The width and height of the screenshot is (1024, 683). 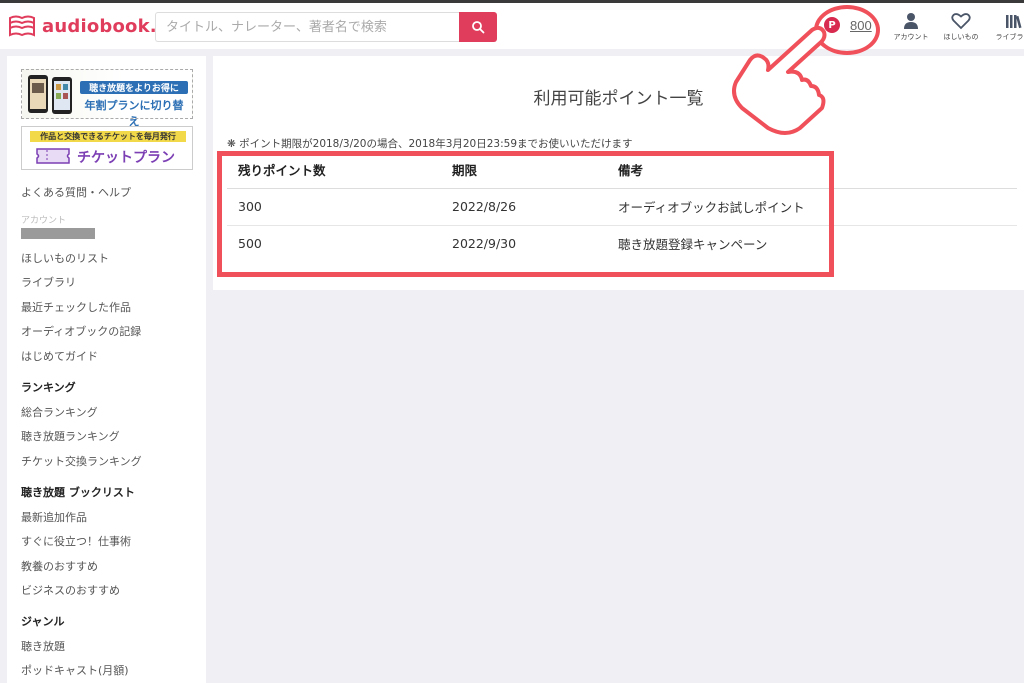 What do you see at coordinates (59, 412) in the screenshot?
I see `sidebar-item-overall-ranking: 総合ランキング` at bounding box center [59, 412].